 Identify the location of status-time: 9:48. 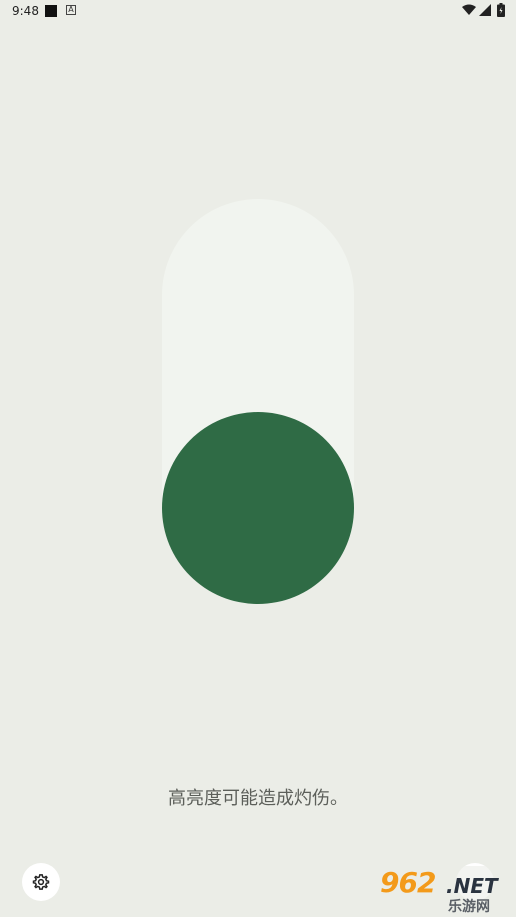
(25, 11).